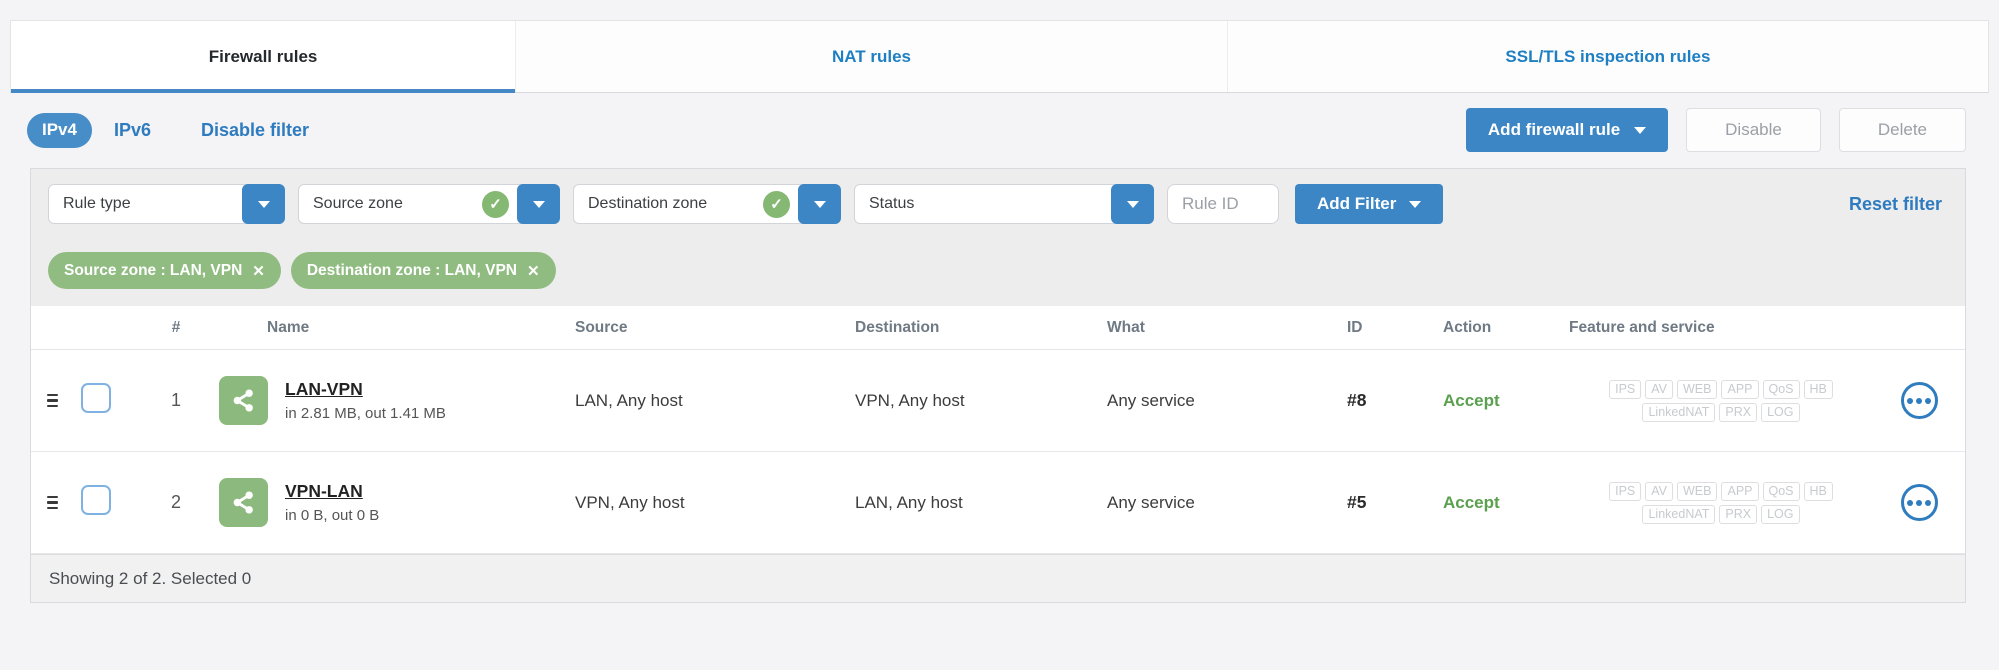 Image resolution: width=1999 pixels, height=670 pixels. What do you see at coordinates (648, 203) in the screenshot?
I see `destination-zone-label: Destination zone` at bounding box center [648, 203].